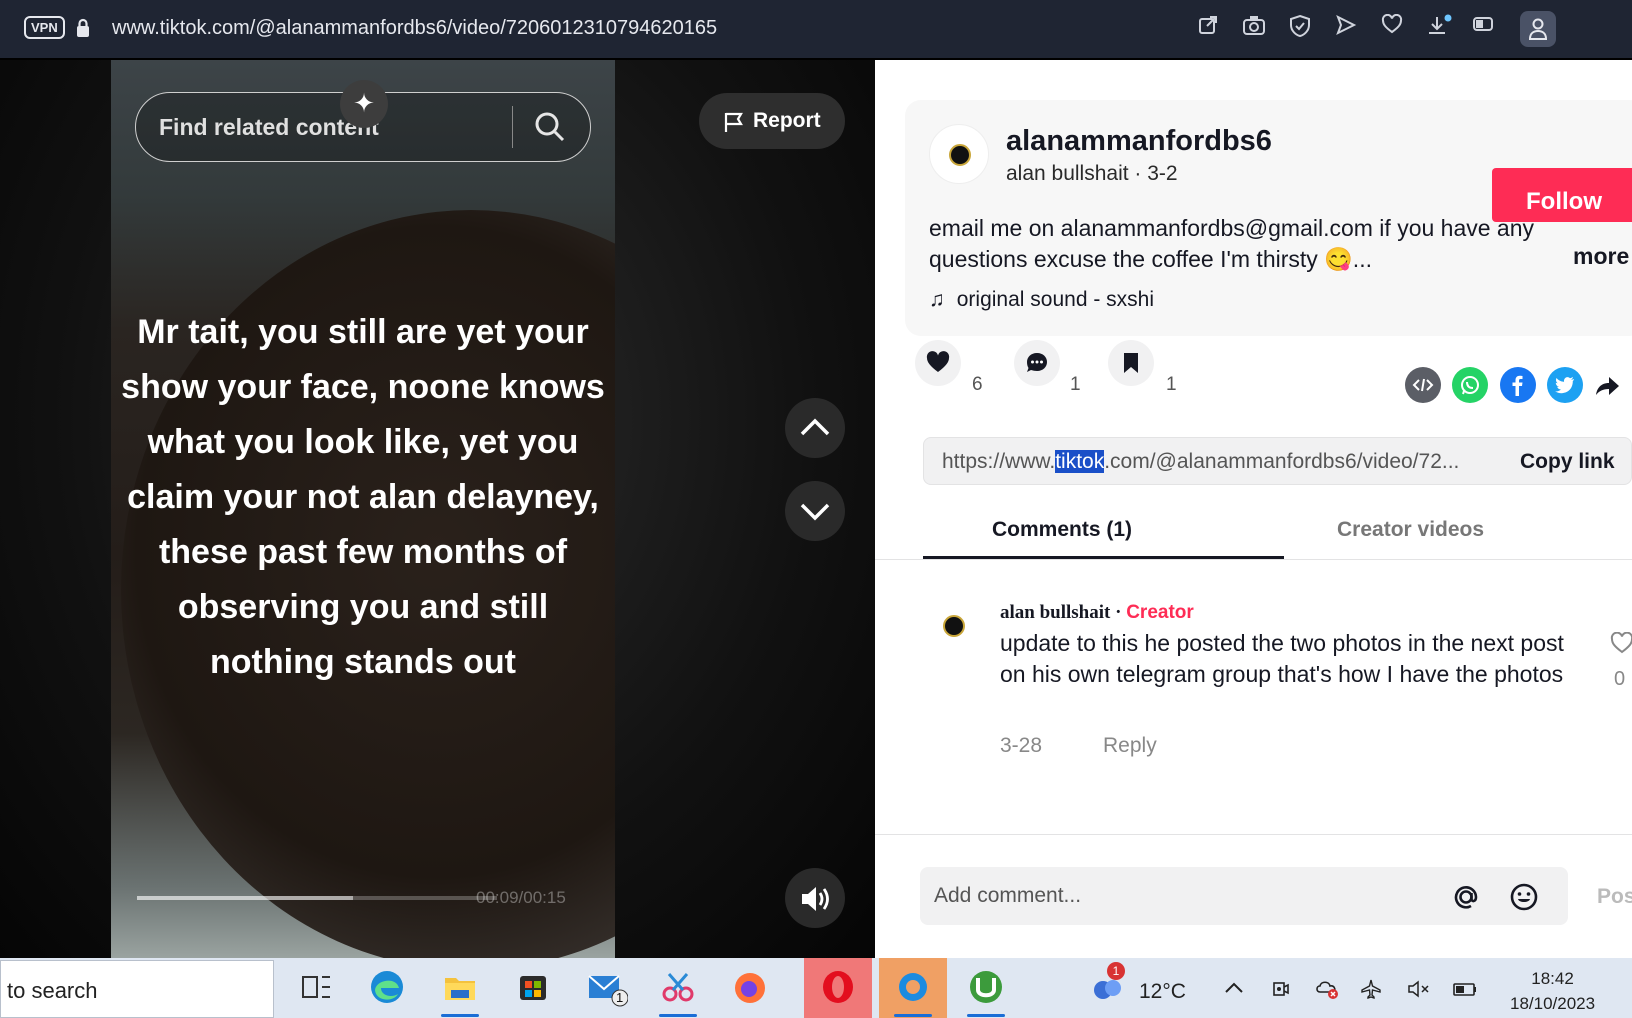 The width and height of the screenshot is (1632, 1018). I want to click on creator-badge: Creator, so click(1160, 612).